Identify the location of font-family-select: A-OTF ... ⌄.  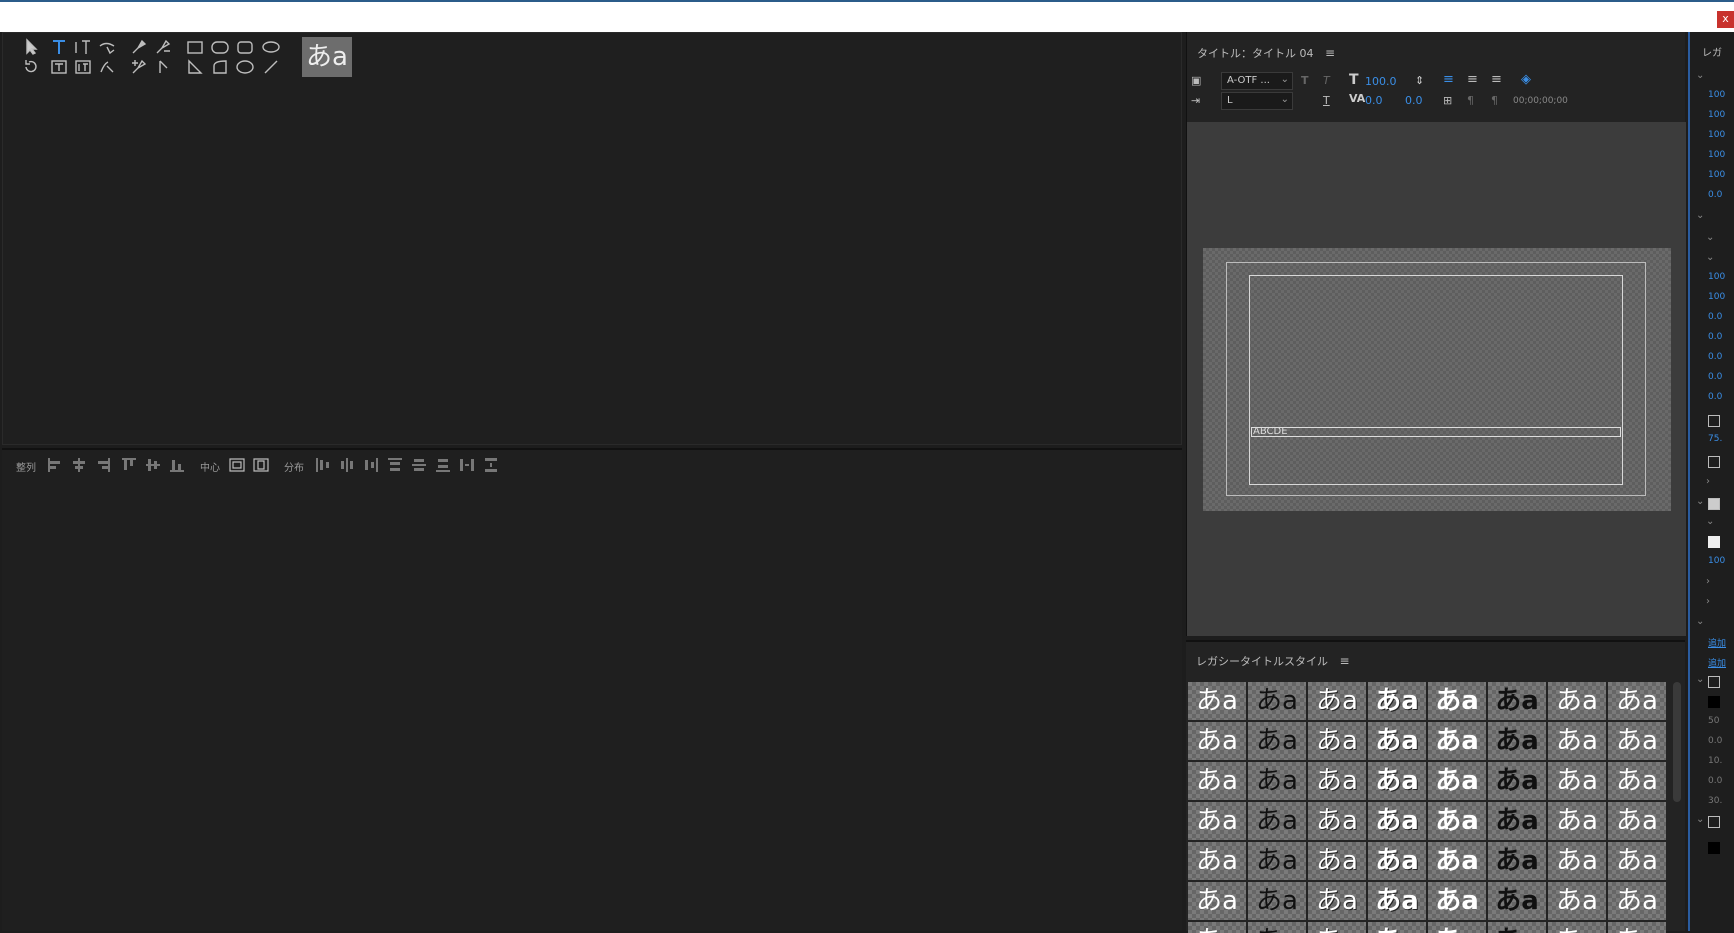
(1257, 81).